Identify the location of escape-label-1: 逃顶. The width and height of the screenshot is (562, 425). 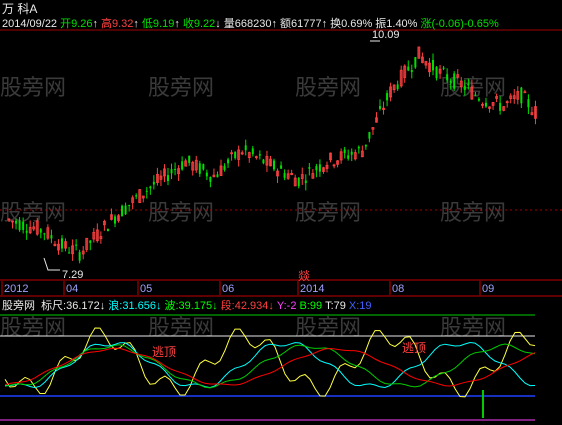
(164, 352).